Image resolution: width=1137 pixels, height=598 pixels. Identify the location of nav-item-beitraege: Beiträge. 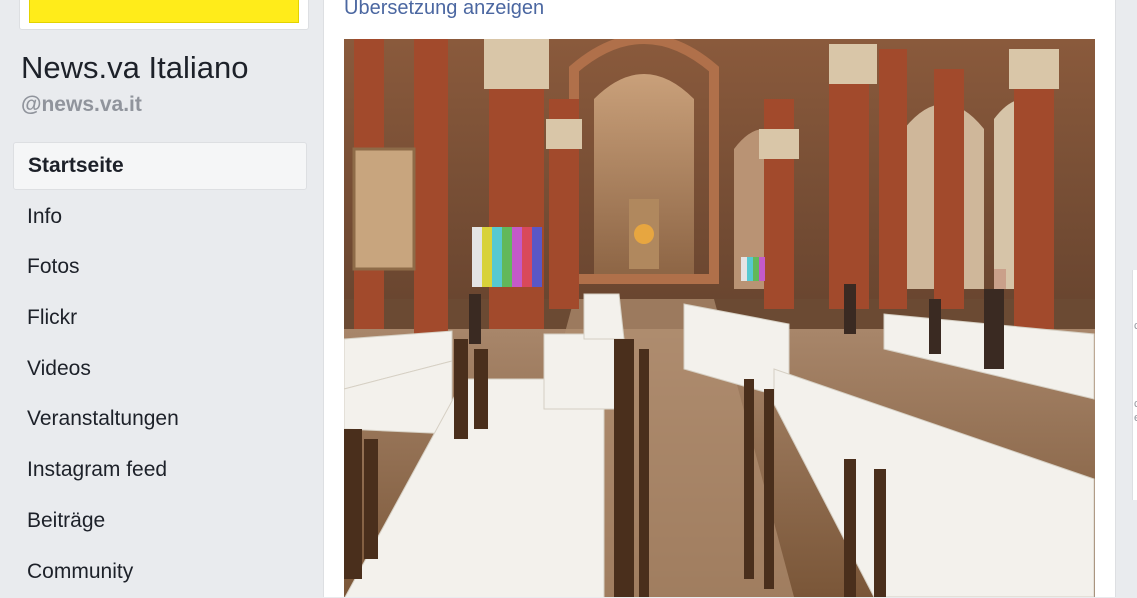
(160, 521).